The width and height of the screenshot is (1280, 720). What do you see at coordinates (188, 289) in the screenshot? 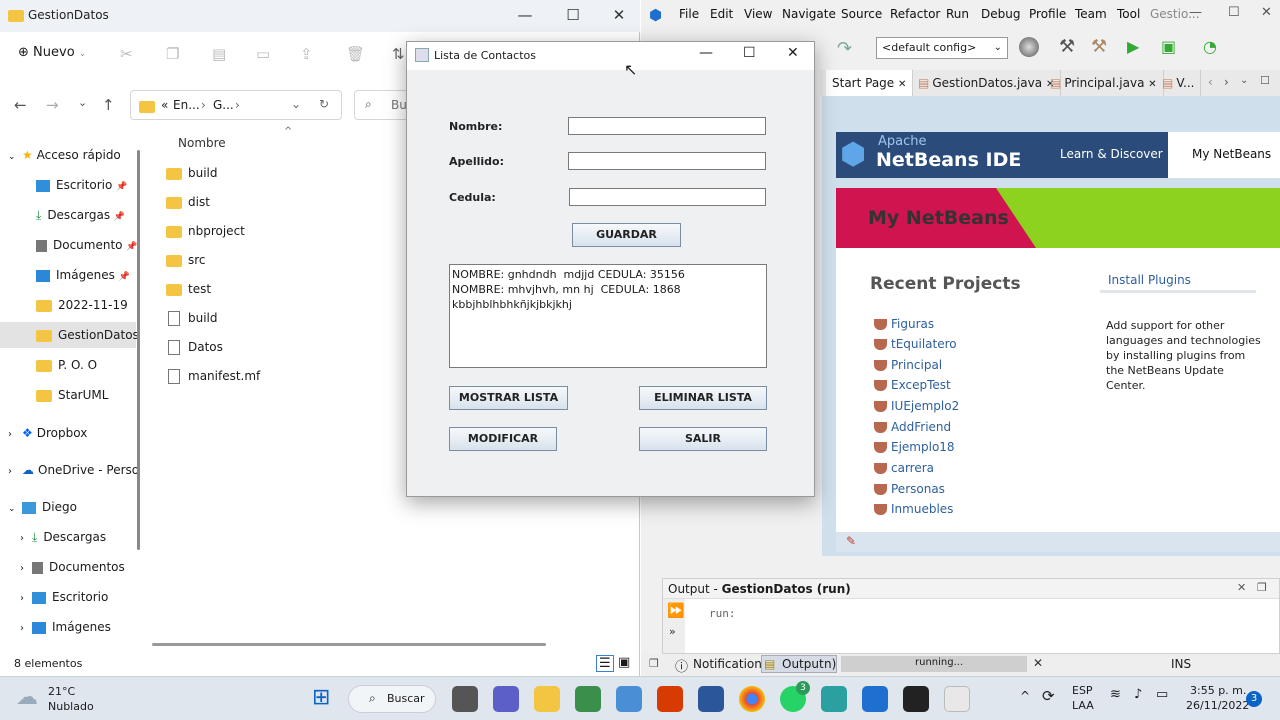
I see `file-row: test` at bounding box center [188, 289].